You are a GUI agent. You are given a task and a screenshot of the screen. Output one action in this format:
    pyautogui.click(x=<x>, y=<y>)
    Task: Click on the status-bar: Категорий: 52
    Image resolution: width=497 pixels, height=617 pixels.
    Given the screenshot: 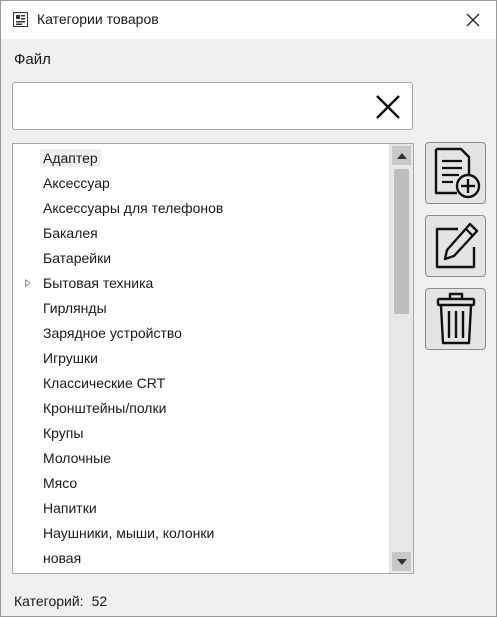 What is the action you would take?
    pyautogui.click(x=60, y=601)
    